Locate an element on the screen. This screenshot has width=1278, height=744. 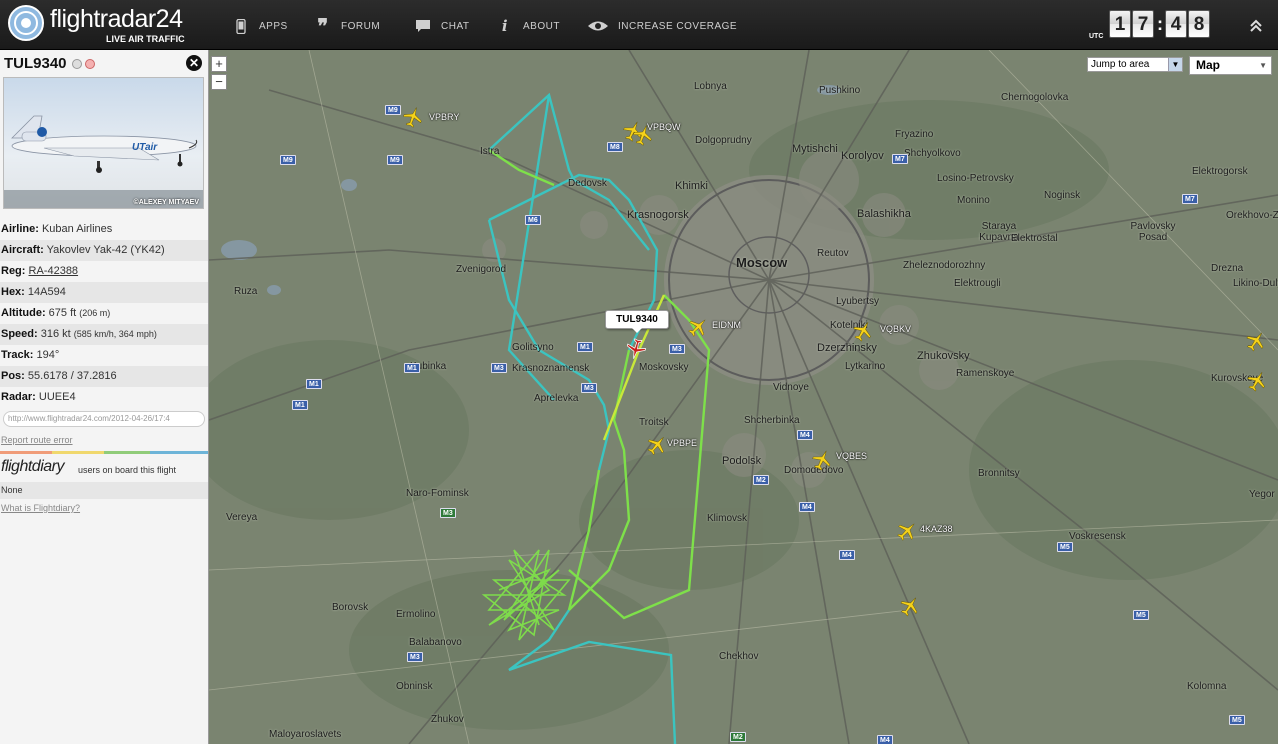
remove-circle-icon is located at coordinates (90, 64).